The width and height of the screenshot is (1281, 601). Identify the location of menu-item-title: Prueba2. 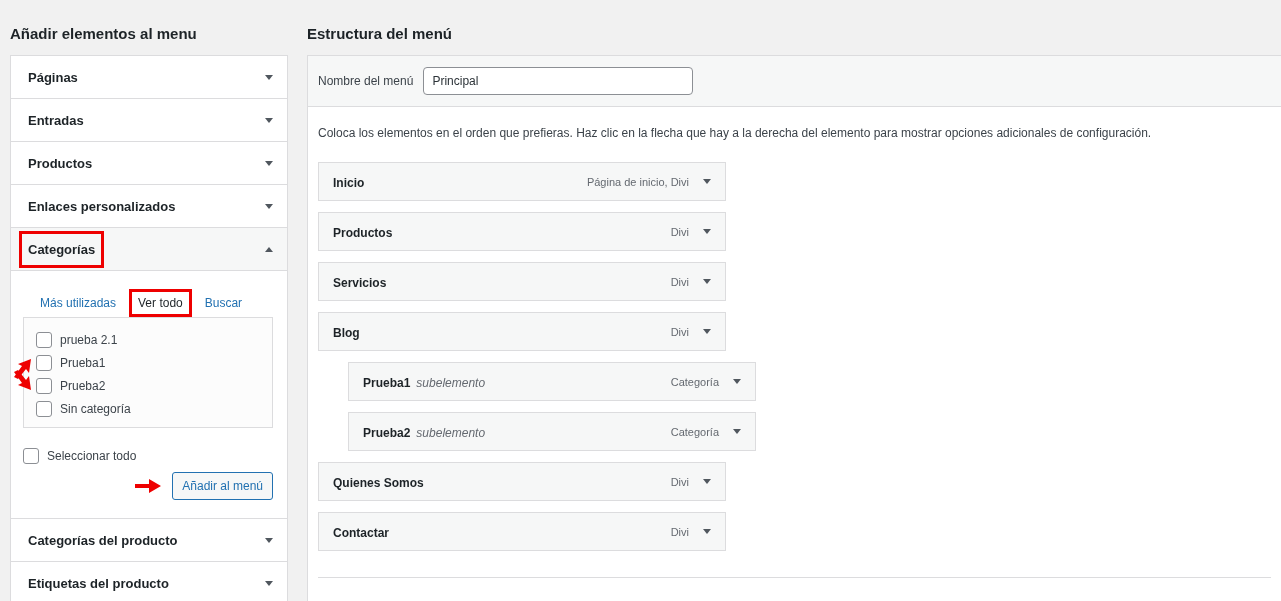
(387, 432).